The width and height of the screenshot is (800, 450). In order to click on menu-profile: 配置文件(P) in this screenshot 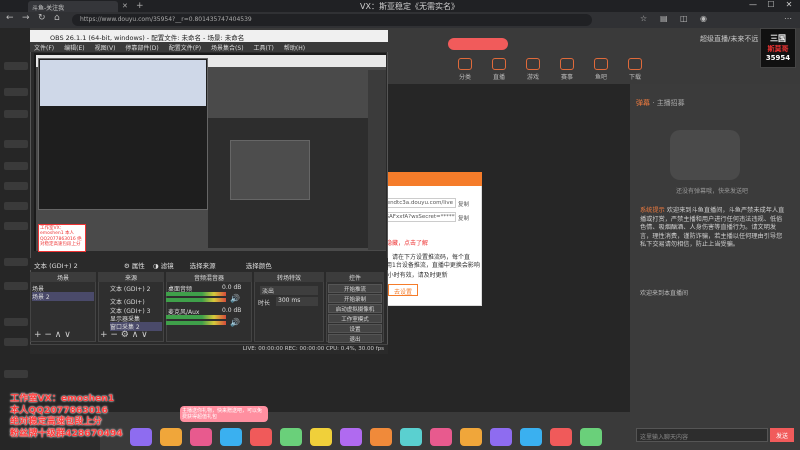, I will do `click(185, 48)`.